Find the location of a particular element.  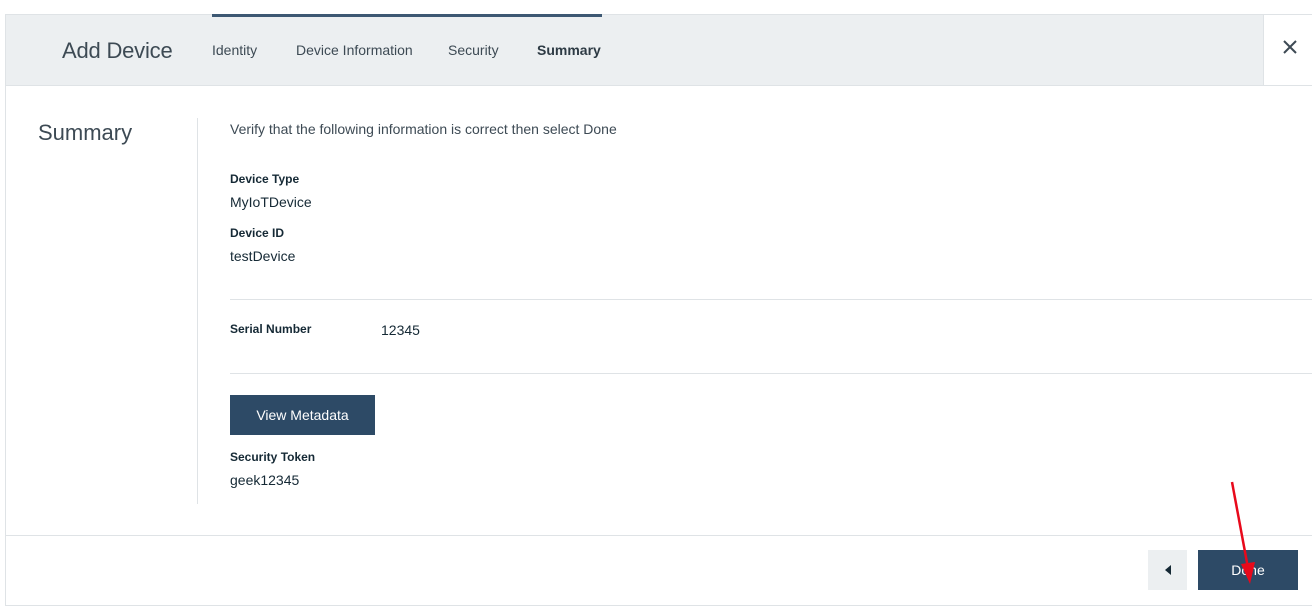

close-button is located at coordinates (1287, 50).